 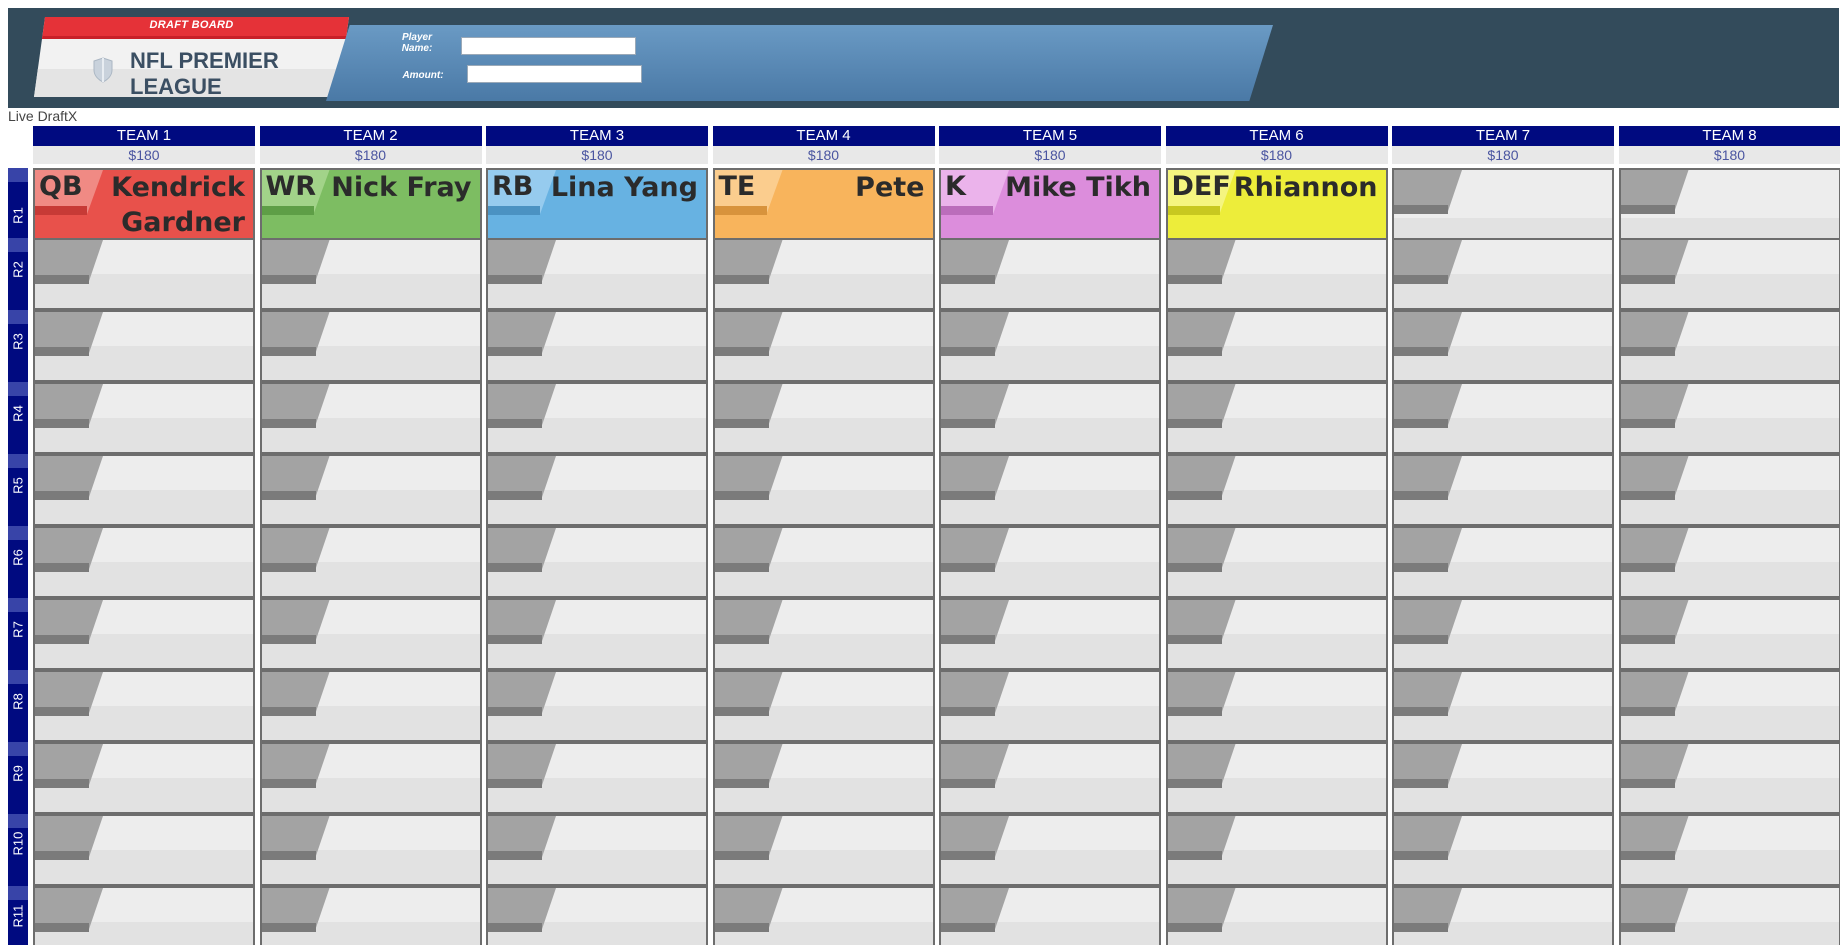 What do you see at coordinates (554, 74) in the screenshot?
I see `amount-input` at bounding box center [554, 74].